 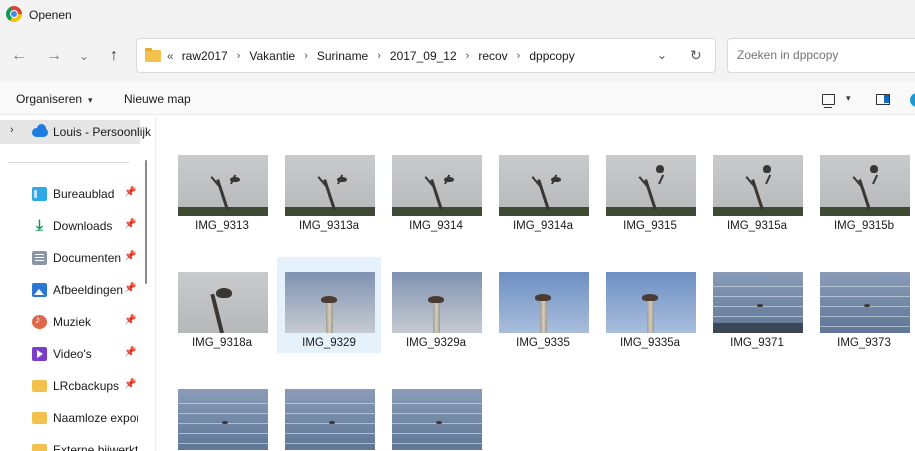 What do you see at coordinates (551, 56) in the screenshot?
I see `breadcrumb-item: dppcopy` at bounding box center [551, 56].